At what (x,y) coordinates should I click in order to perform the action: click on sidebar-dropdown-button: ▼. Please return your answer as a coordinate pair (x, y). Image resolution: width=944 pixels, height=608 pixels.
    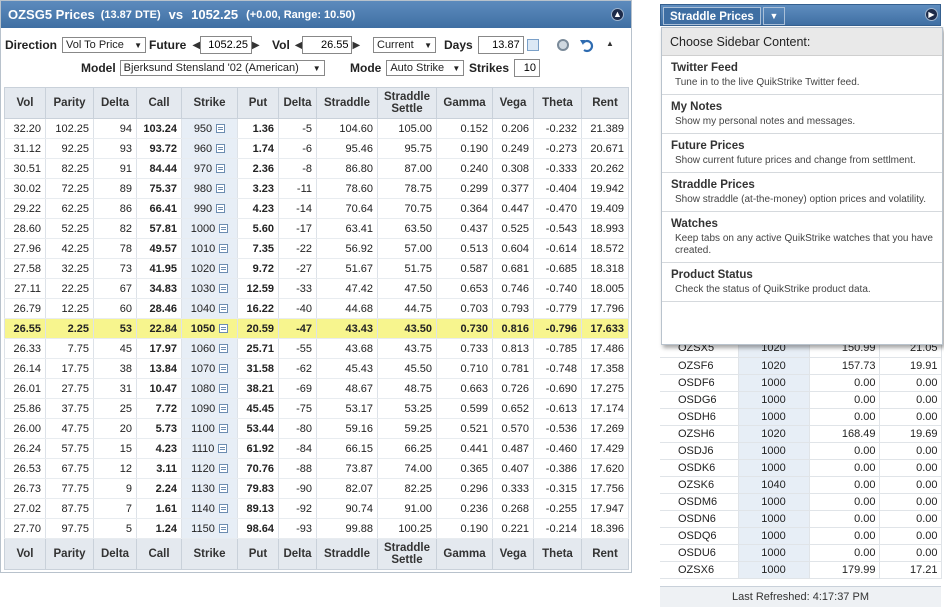
    Looking at the image, I should click on (774, 16).